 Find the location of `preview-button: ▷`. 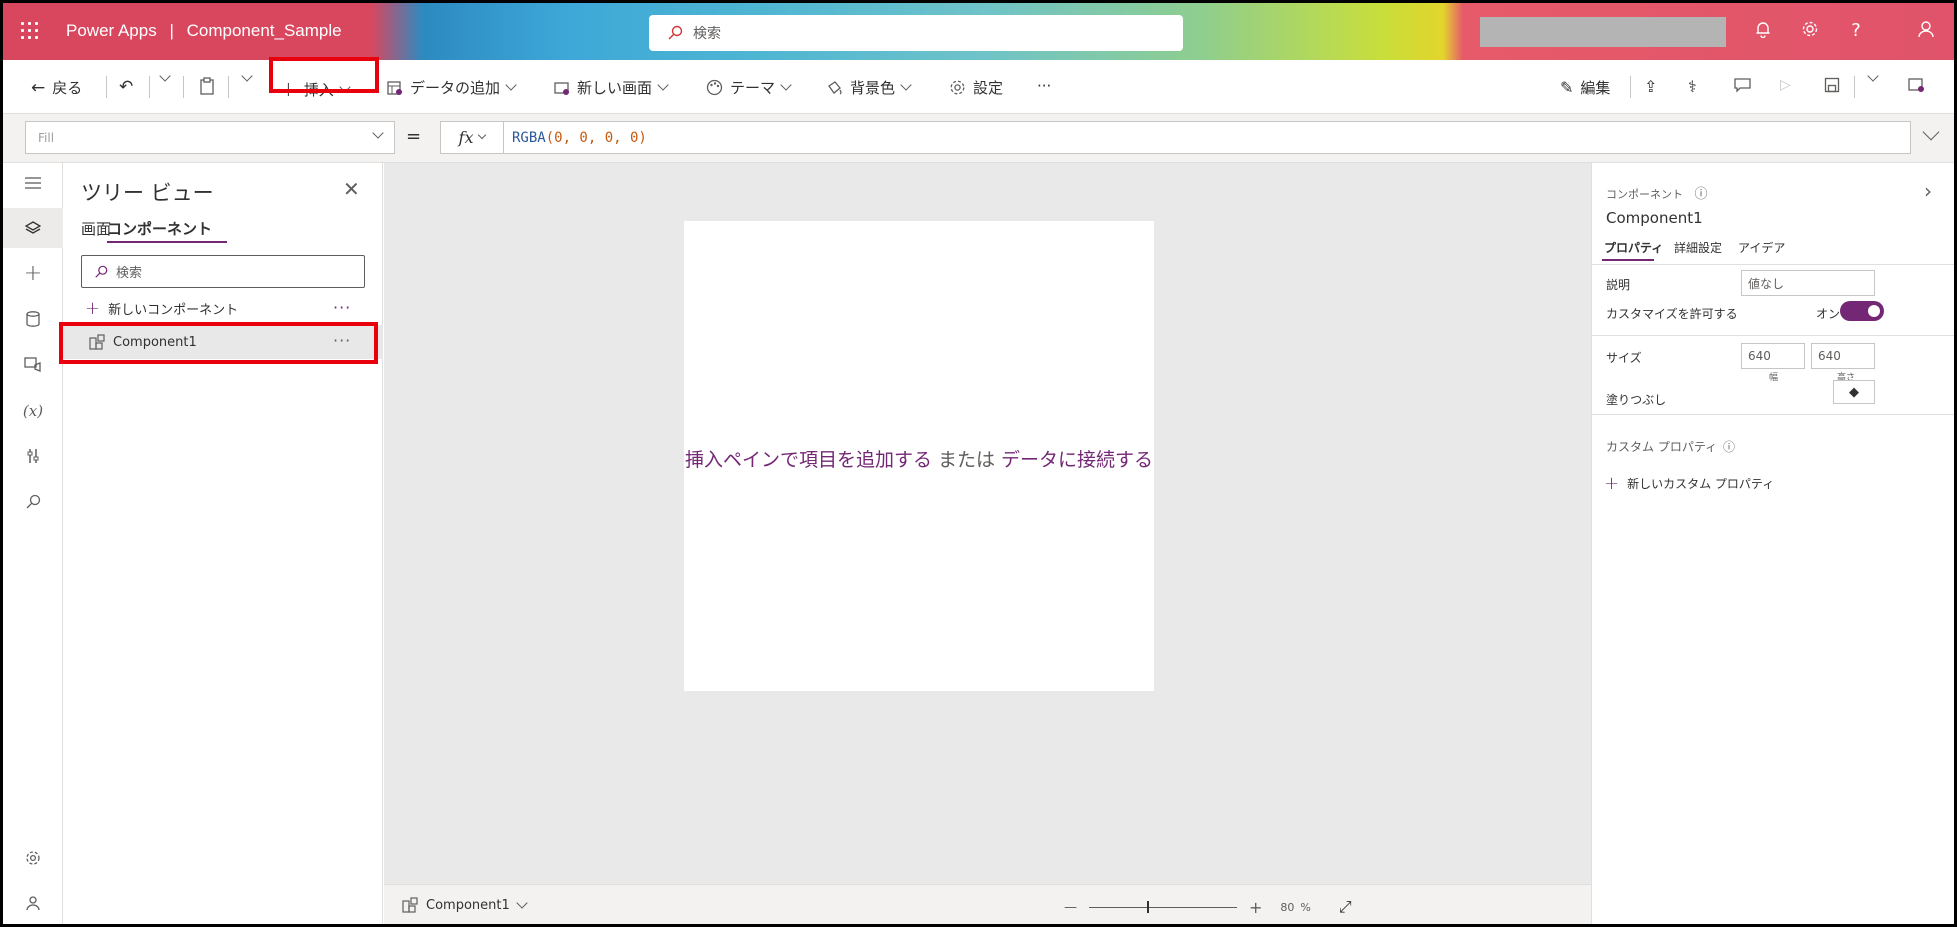

preview-button: ▷ is located at coordinates (1785, 85).